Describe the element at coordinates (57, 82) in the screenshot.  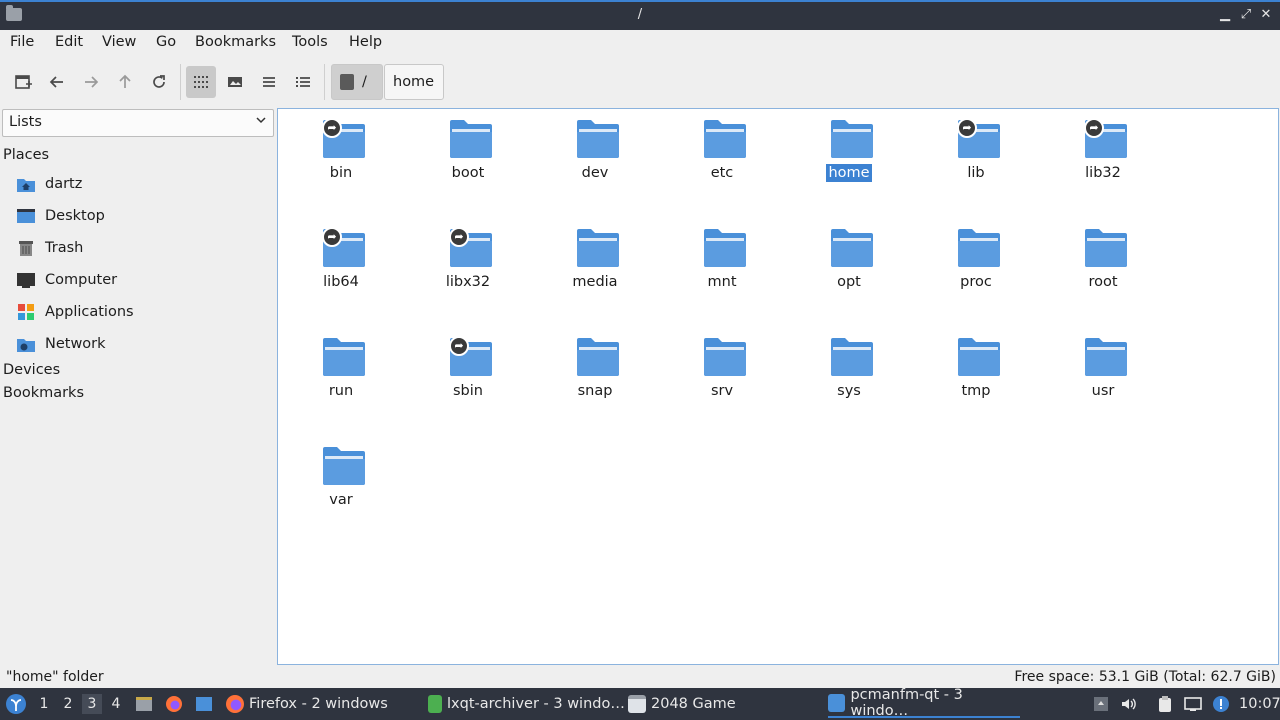
I see `back-icon` at that location.